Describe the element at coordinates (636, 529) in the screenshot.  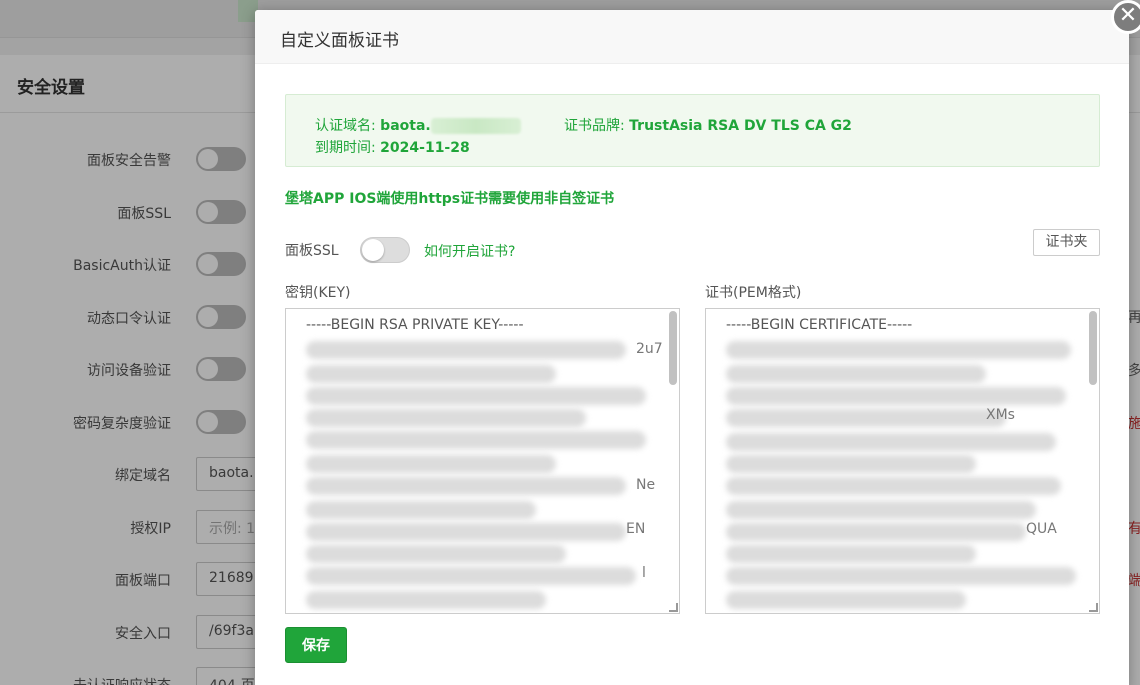
I see `key-fragment: EN` at that location.